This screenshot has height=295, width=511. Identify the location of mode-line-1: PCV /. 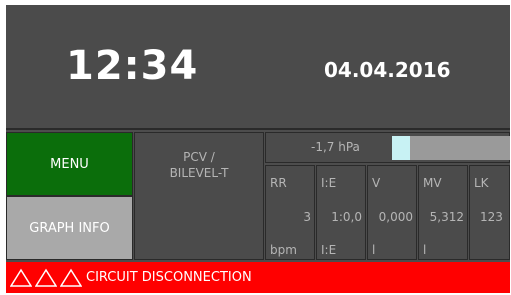
(199, 157).